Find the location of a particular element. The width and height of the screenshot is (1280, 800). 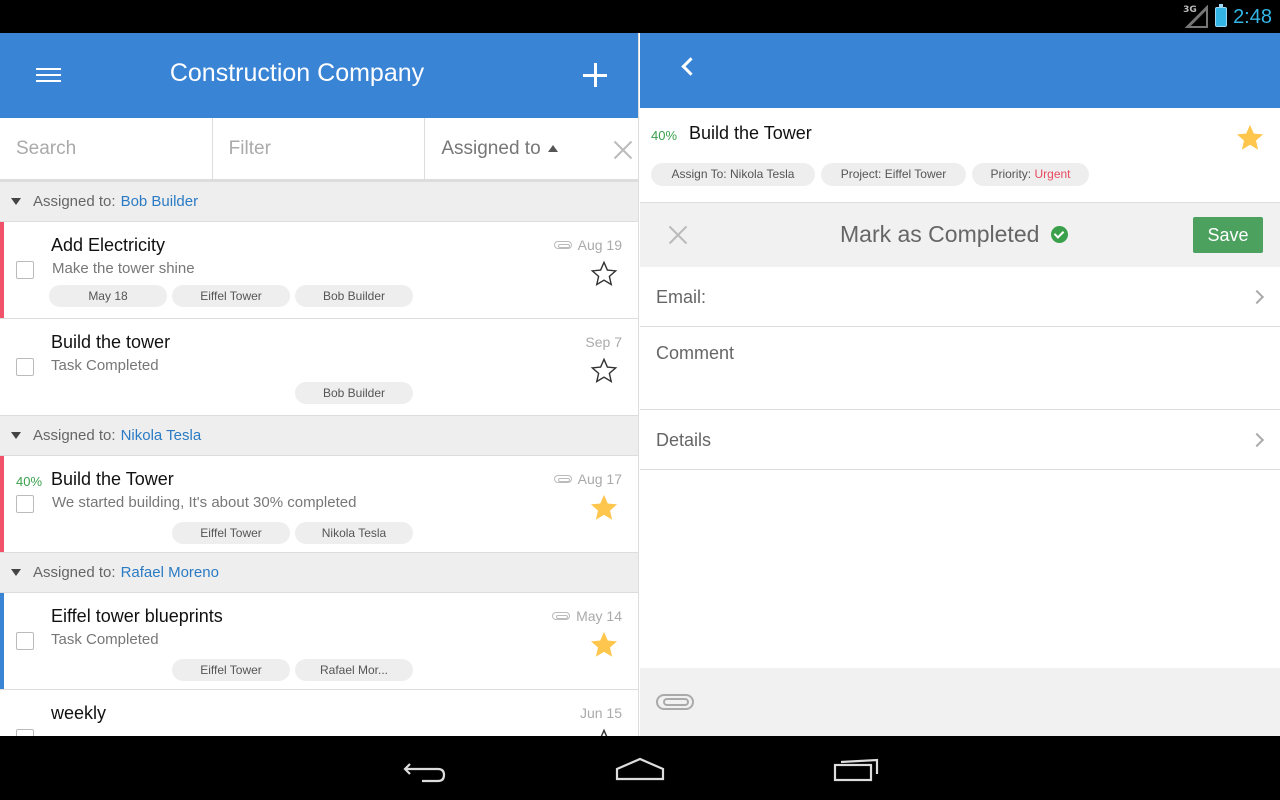

group-header: Assigned to: Rafael Moreno is located at coordinates (319, 573).